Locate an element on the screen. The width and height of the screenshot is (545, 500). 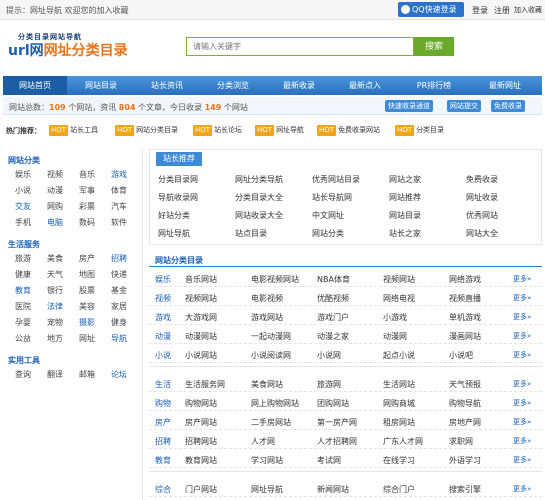
recommend-link: 好站分类 is located at coordinates (176, 215).